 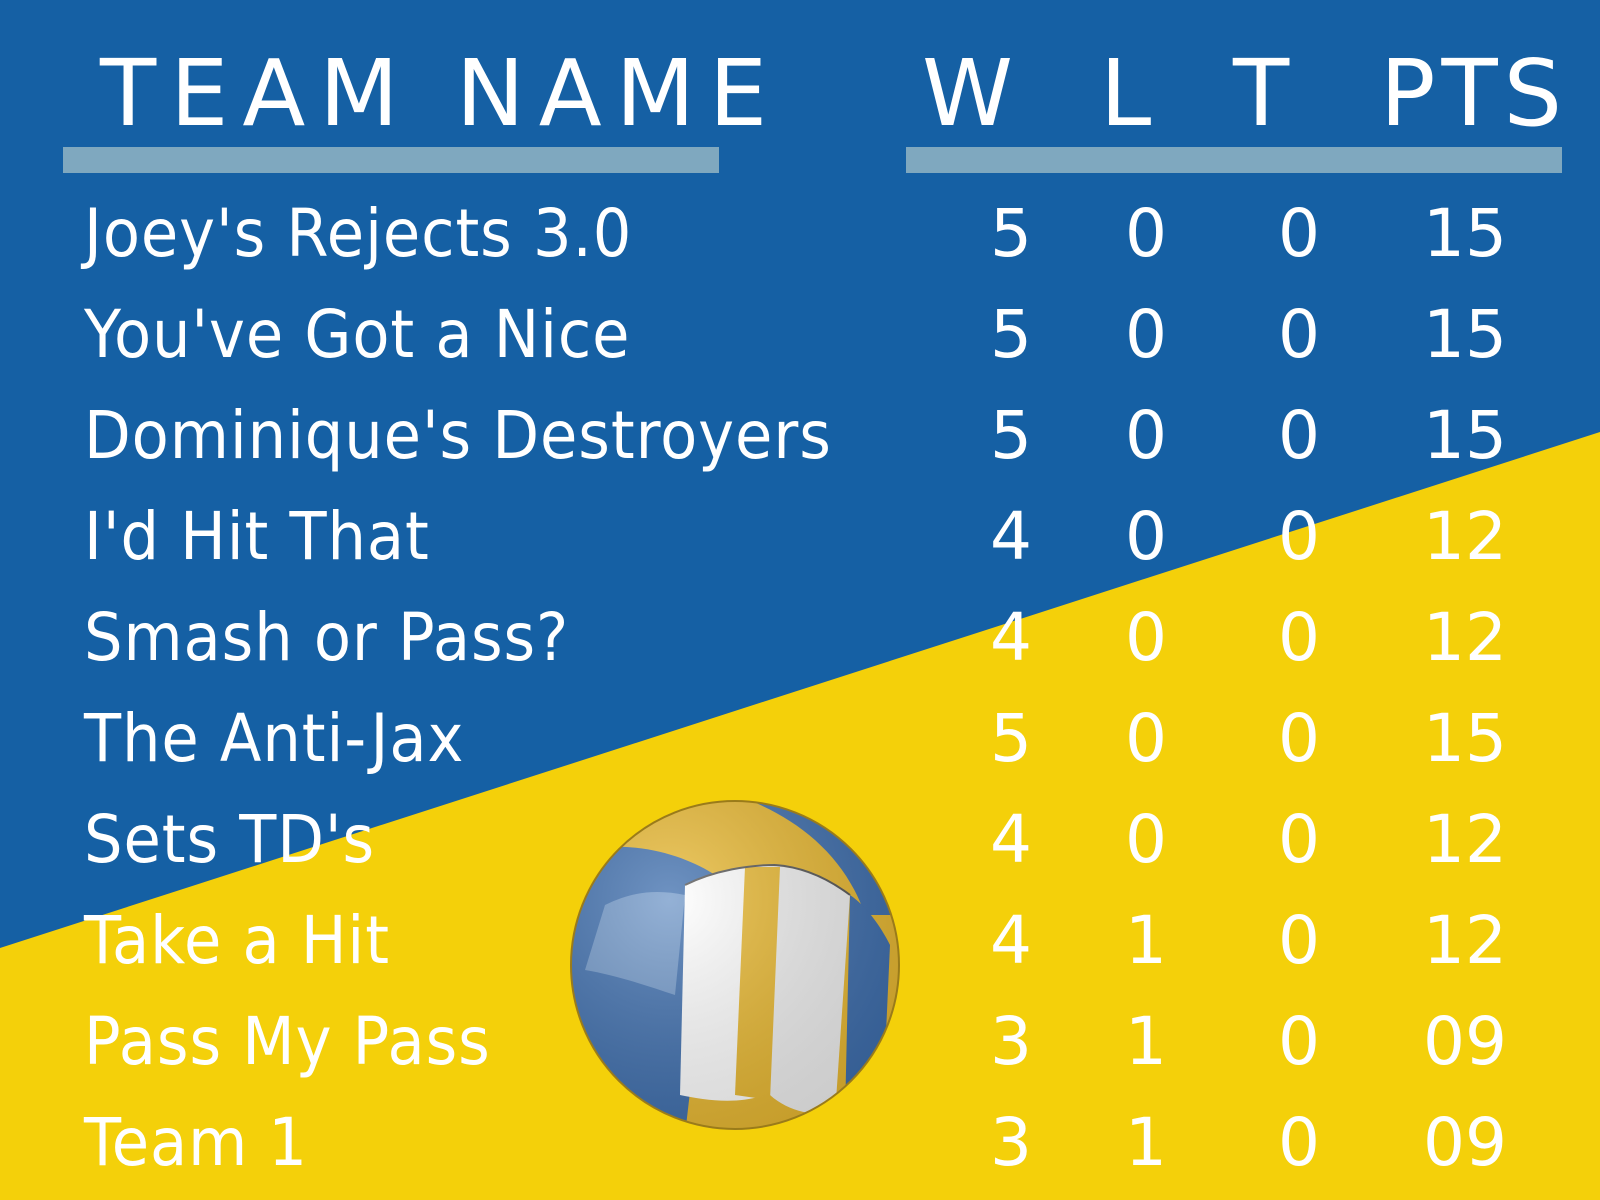 What do you see at coordinates (800, 739) in the screenshot?
I see `table-row: The Anti-Jax 5 0 0 15` at bounding box center [800, 739].